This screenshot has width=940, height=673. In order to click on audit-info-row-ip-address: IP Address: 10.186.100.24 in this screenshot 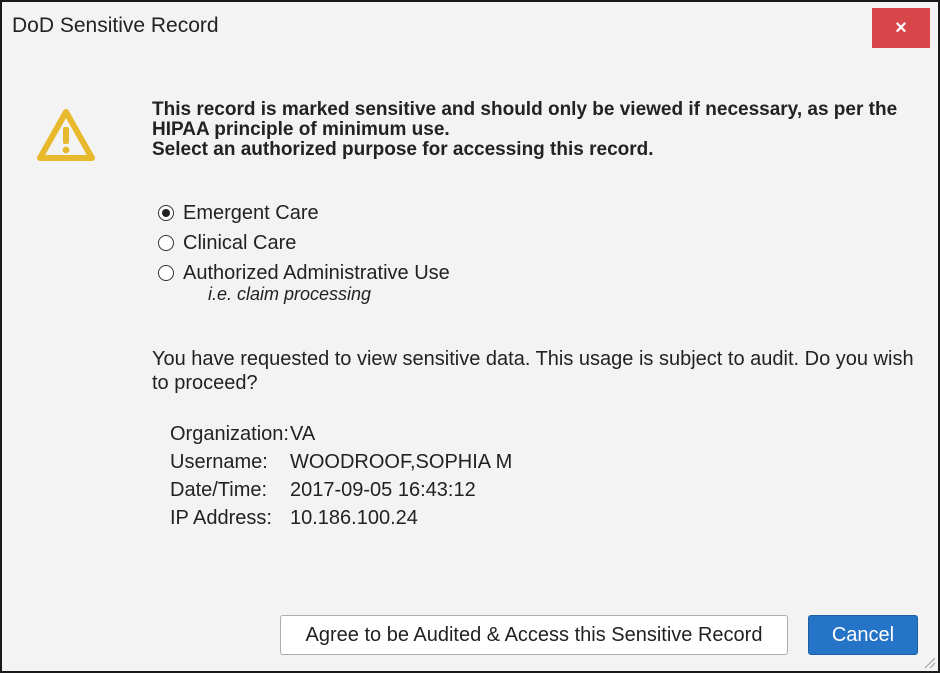, I will do `click(341, 518)`.